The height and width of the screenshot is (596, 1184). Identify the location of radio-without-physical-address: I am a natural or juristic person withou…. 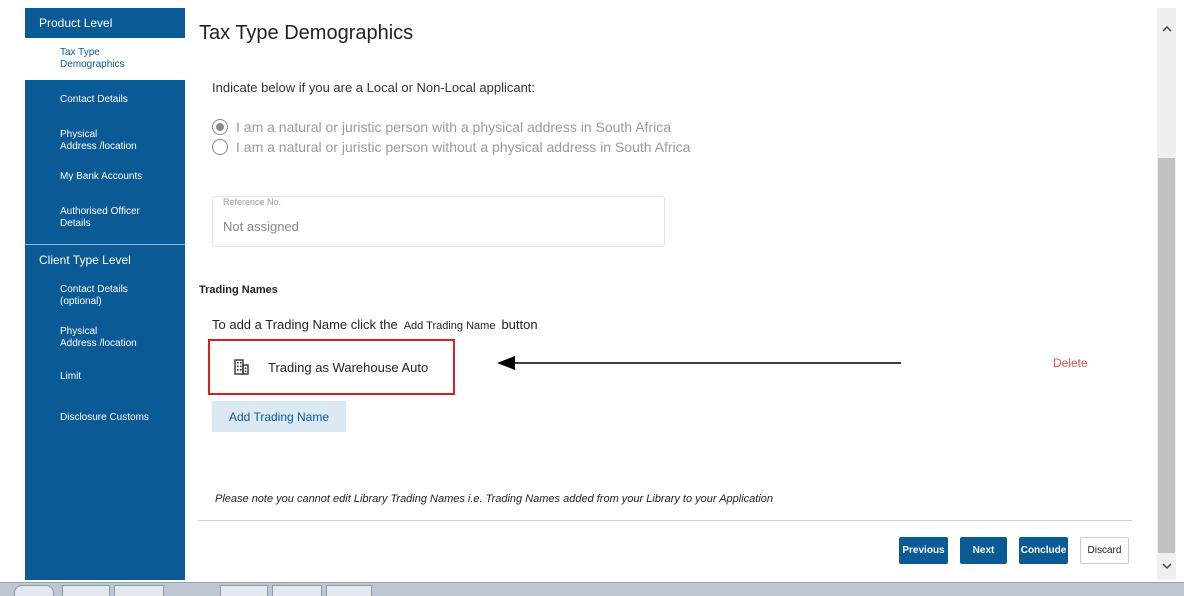
(451, 147).